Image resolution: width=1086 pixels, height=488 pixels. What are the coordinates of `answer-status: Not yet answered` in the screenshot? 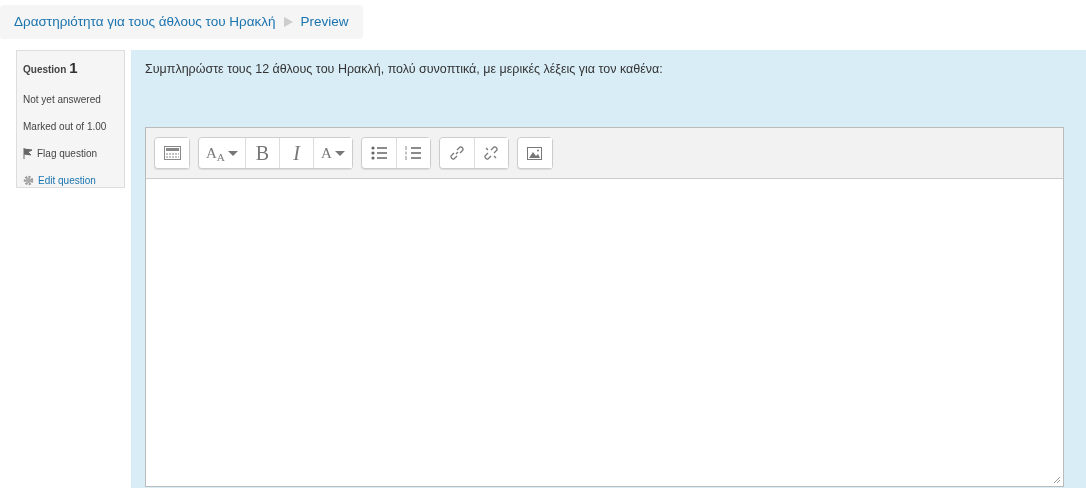 It's located at (62, 99).